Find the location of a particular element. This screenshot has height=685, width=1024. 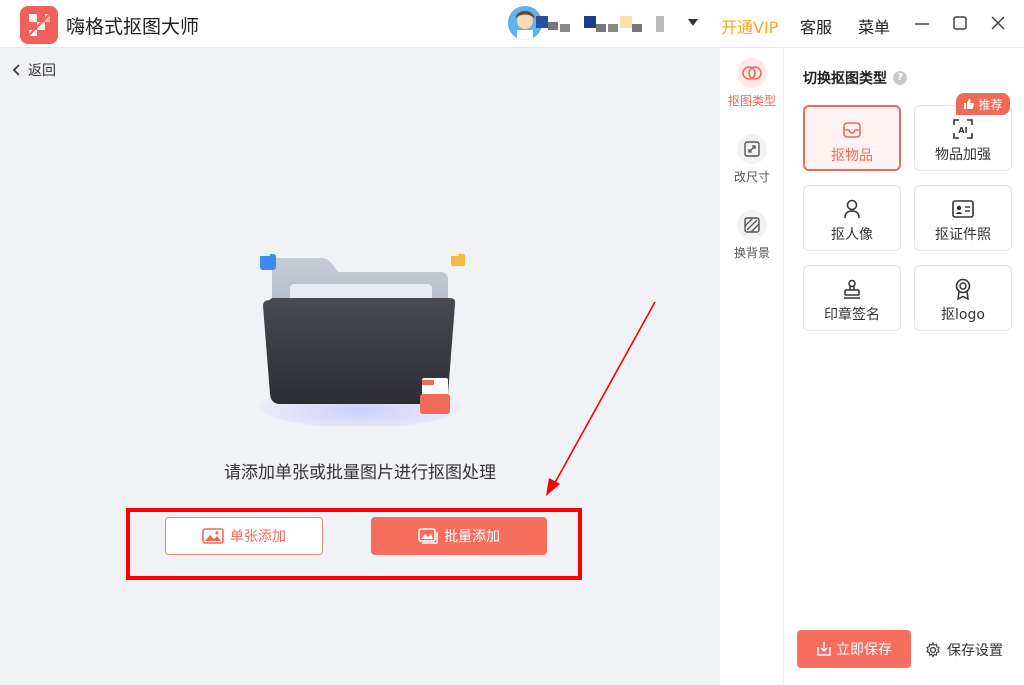

image-icon is located at coordinates (213, 536).